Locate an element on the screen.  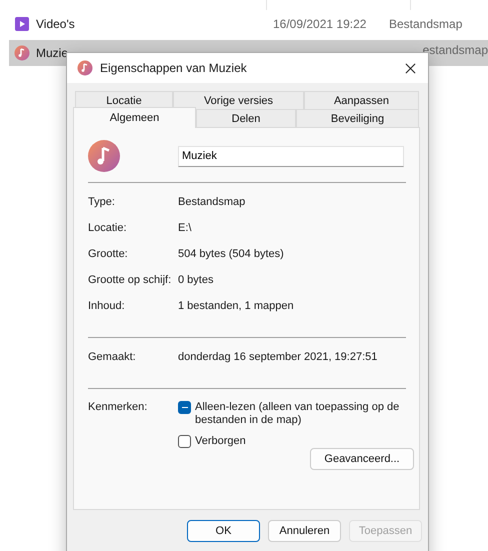
property-value: 504 bytes (504 bytes) is located at coordinates (231, 254).